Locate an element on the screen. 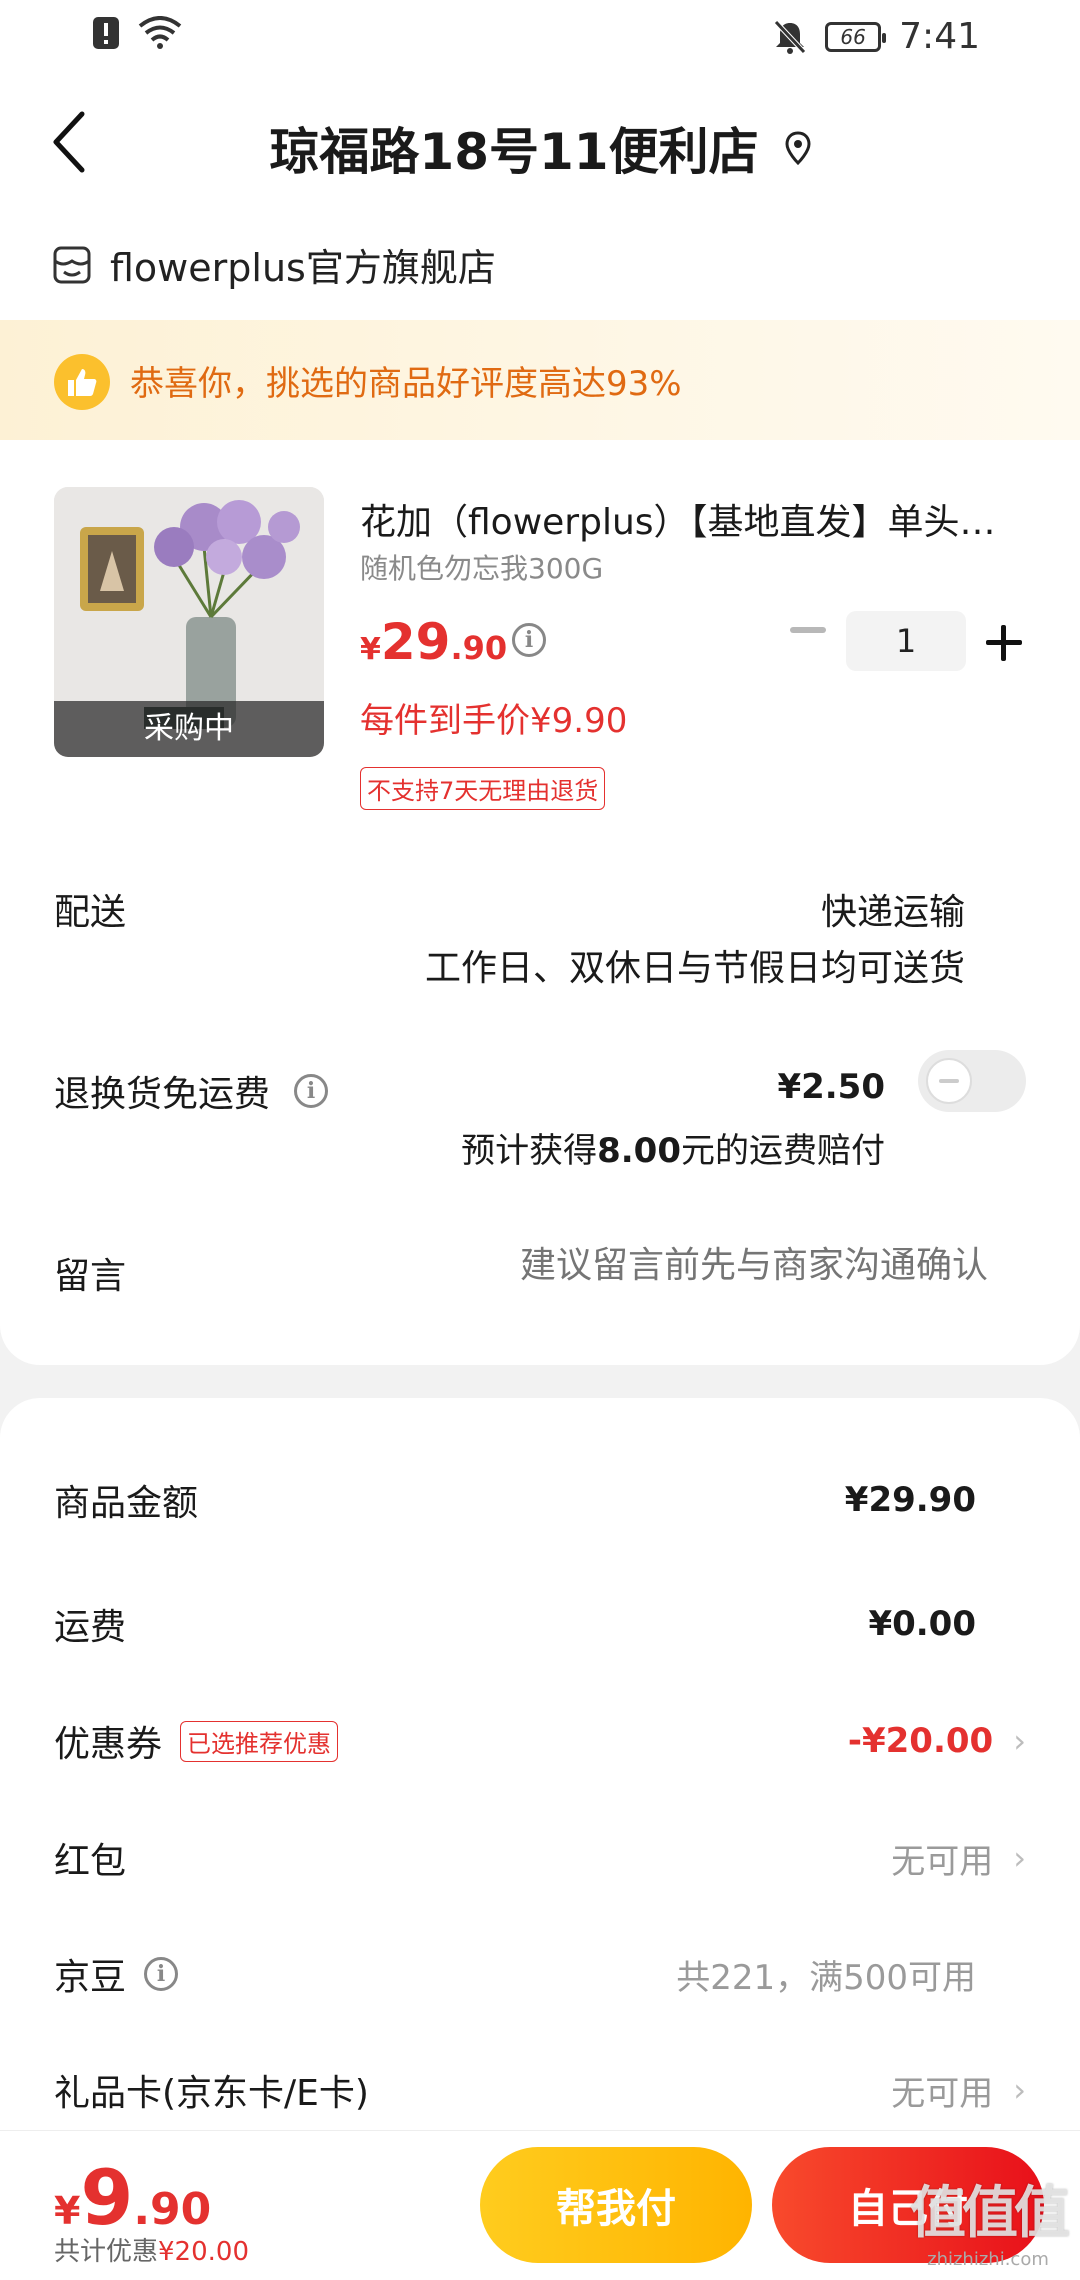  total-decimal: .90 is located at coordinates (172, 2209).